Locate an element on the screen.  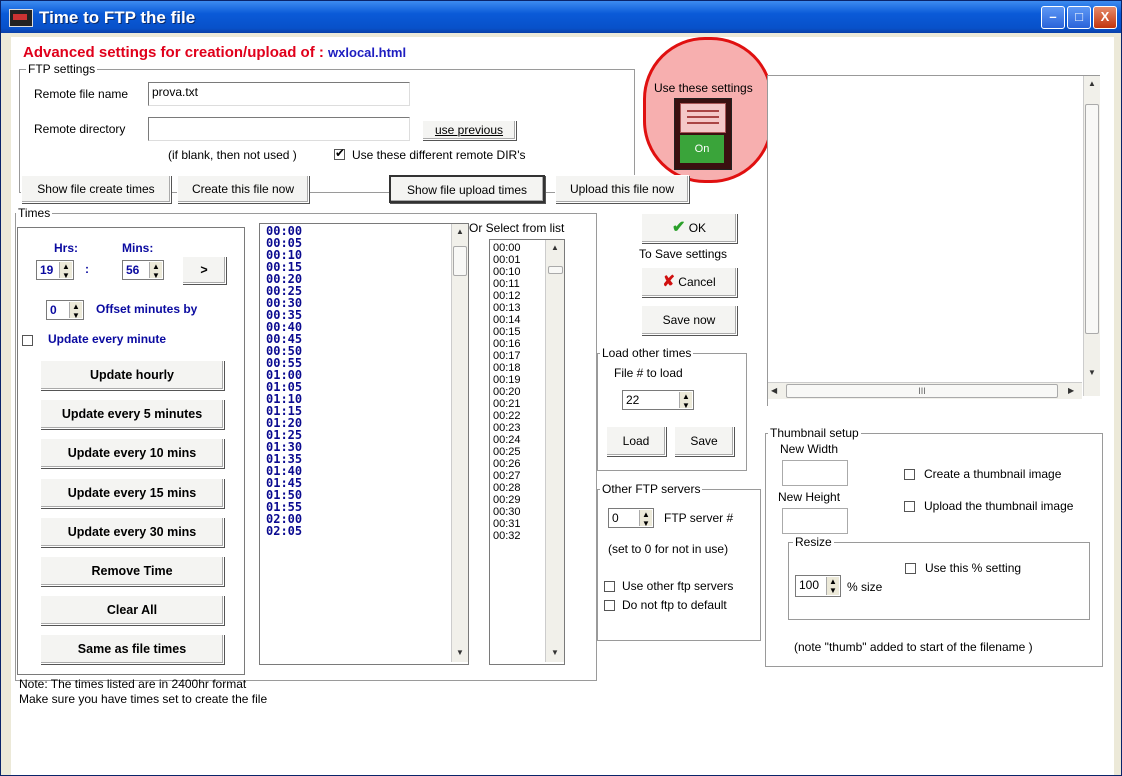
mins-spin-arrows: ▲ ▼ is located at coordinates (155, 271).